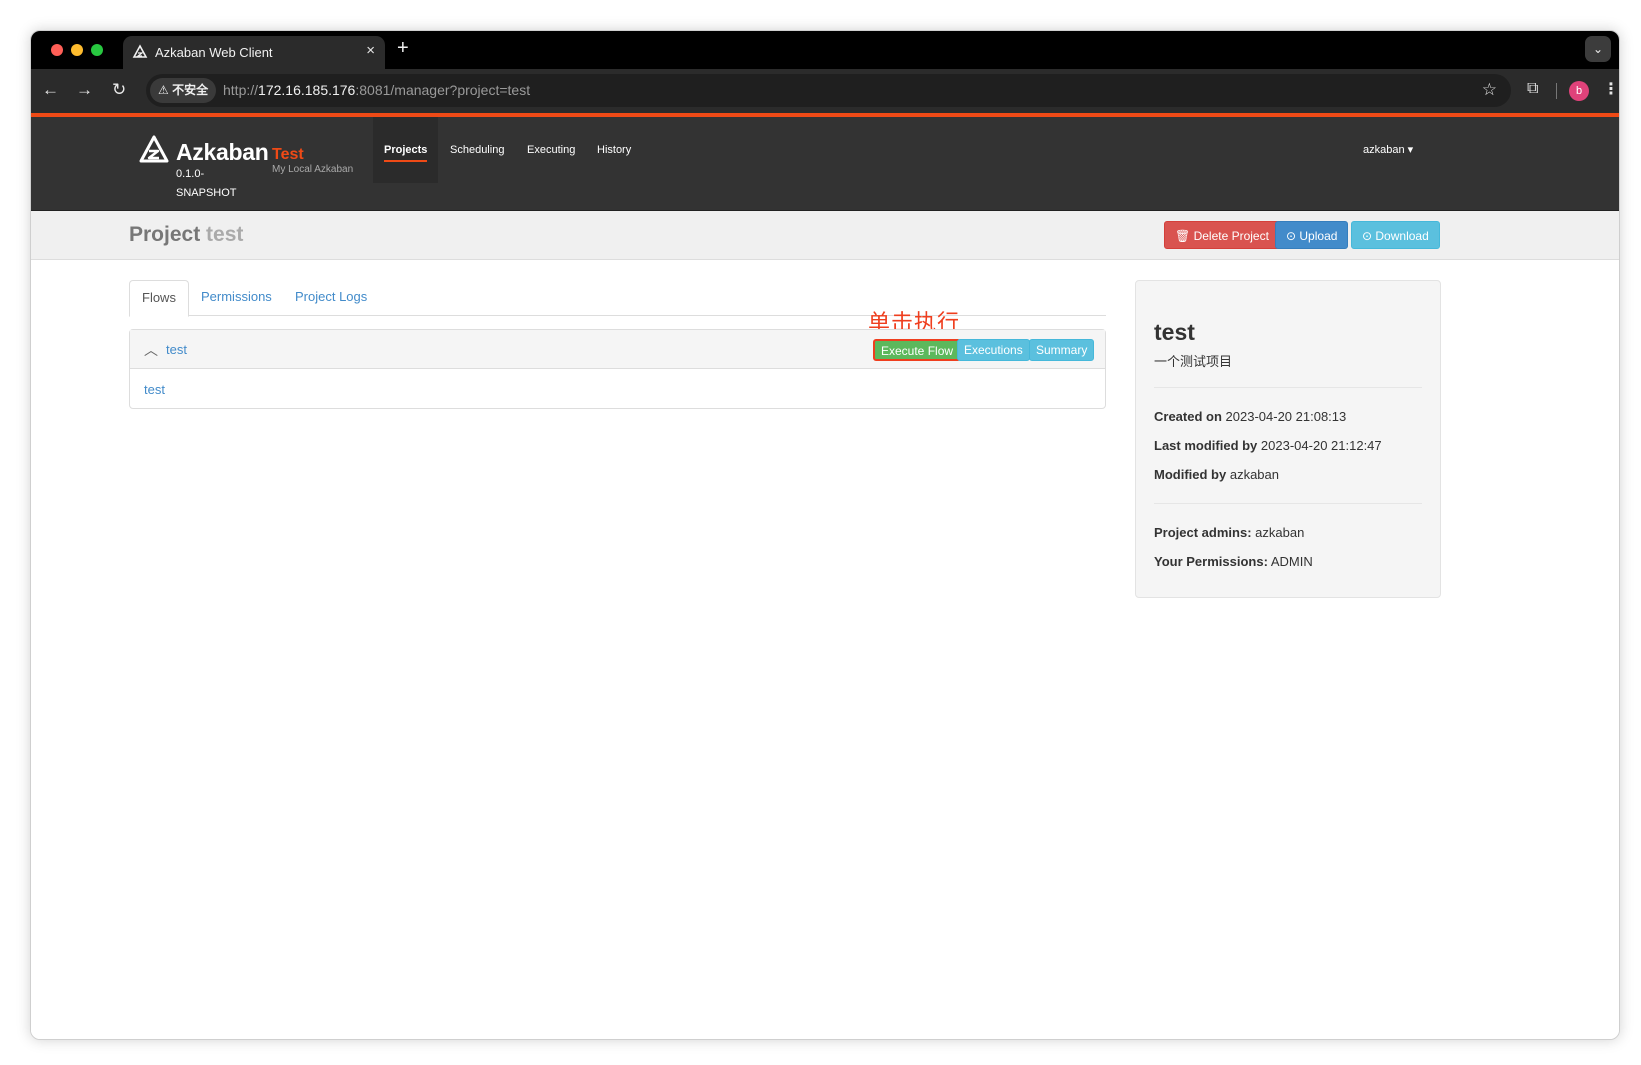 This screenshot has height=1065, width=1641. What do you see at coordinates (406, 150) in the screenshot?
I see `nav-projects: Projects` at bounding box center [406, 150].